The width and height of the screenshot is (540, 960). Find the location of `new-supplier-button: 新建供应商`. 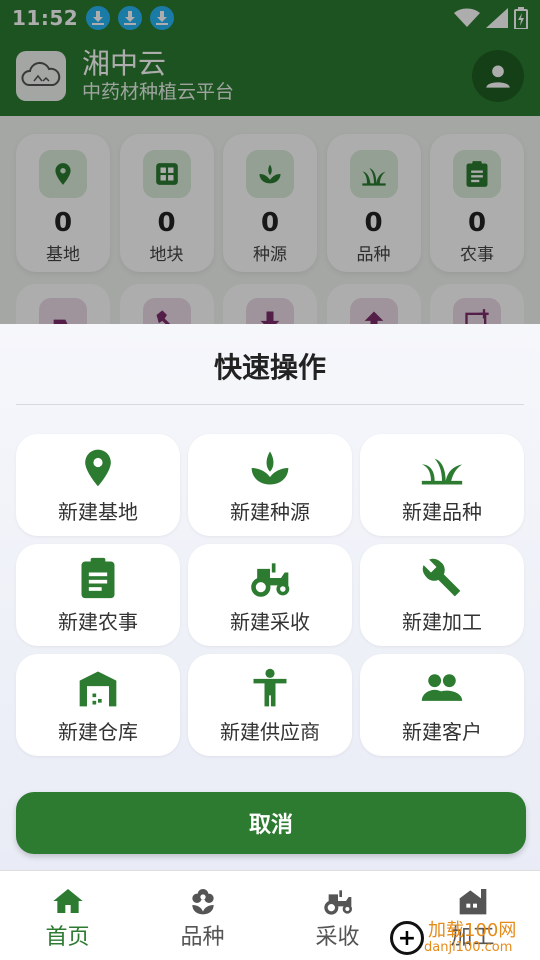

new-supplier-button: 新建供应商 is located at coordinates (270, 705).